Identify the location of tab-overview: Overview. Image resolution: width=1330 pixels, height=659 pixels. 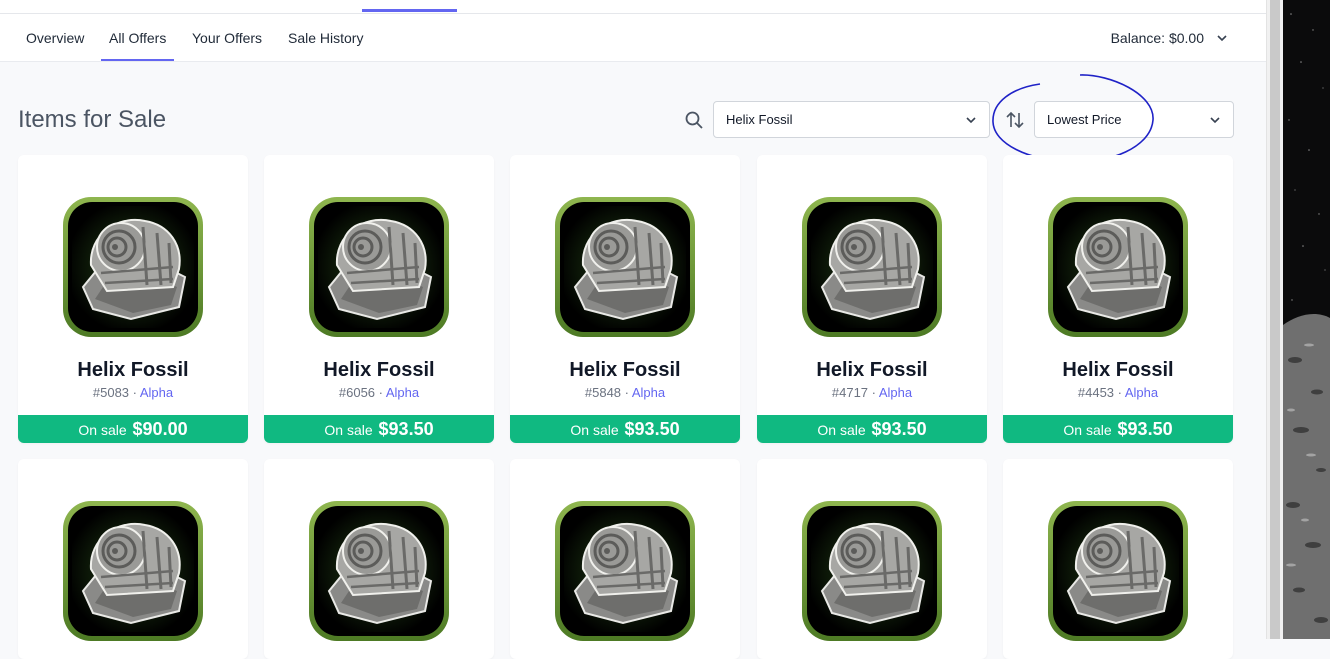
(55, 37).